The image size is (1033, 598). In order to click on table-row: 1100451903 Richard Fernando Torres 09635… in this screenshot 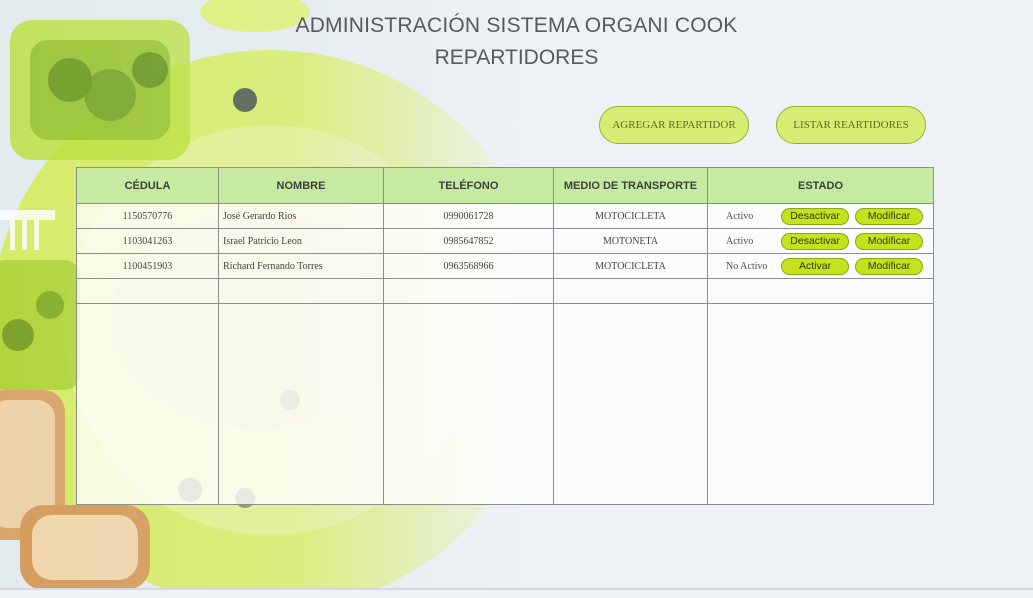, I will do `click(505, 266)`.